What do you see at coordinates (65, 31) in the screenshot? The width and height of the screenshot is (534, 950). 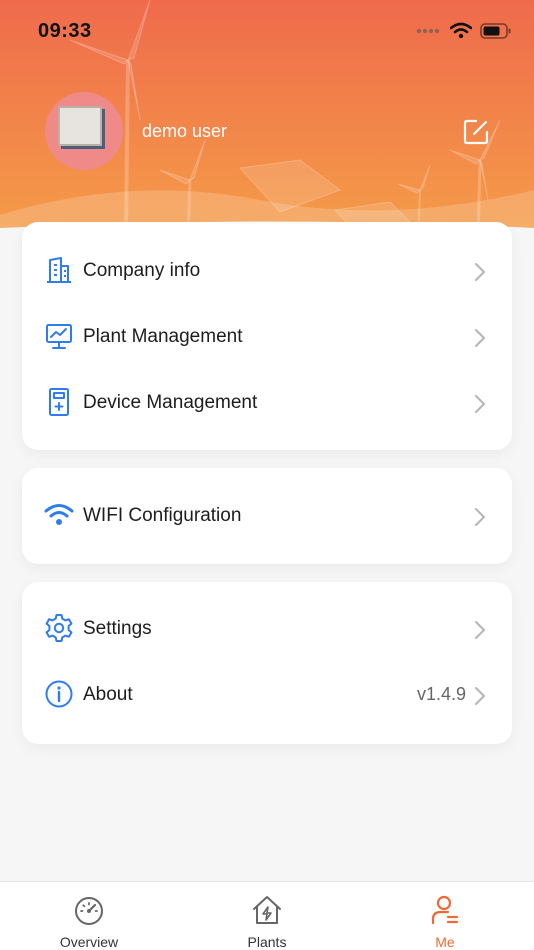 I see `status-time: 09:33` at bounding box center [65, 31].